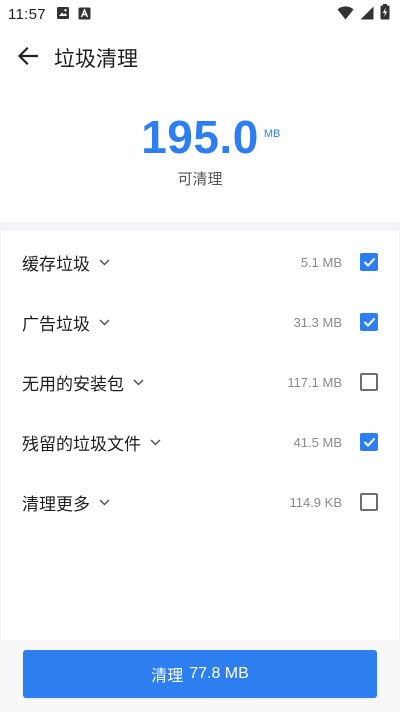 The image size is (400, 712). What do you see at coordinates (219, 673) in the screenshot?
I see `clean-button-amount: 77.8 MB` at bounding box center [219, 673].